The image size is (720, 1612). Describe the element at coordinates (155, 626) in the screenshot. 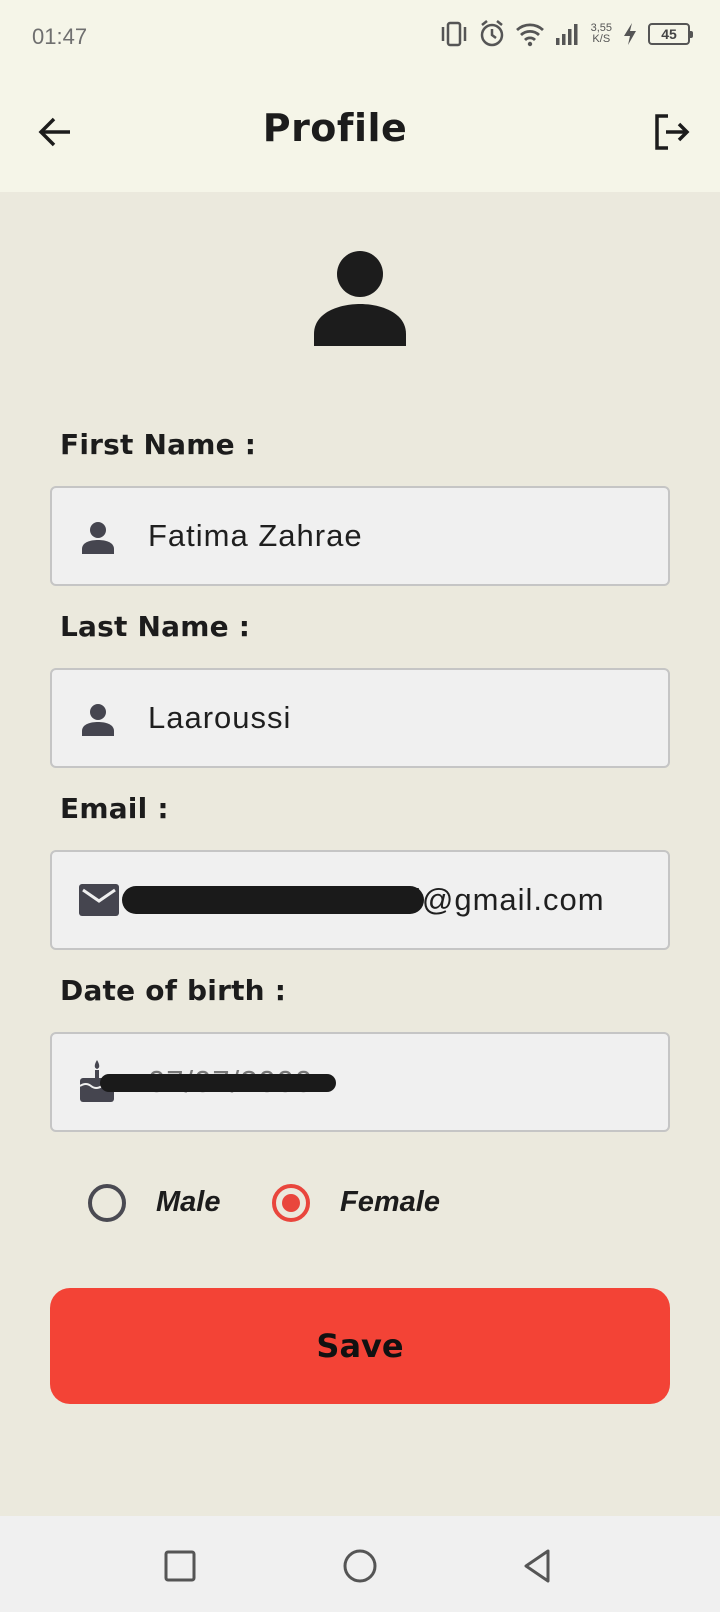

I see `last-name-label: Last Name :` at that location.